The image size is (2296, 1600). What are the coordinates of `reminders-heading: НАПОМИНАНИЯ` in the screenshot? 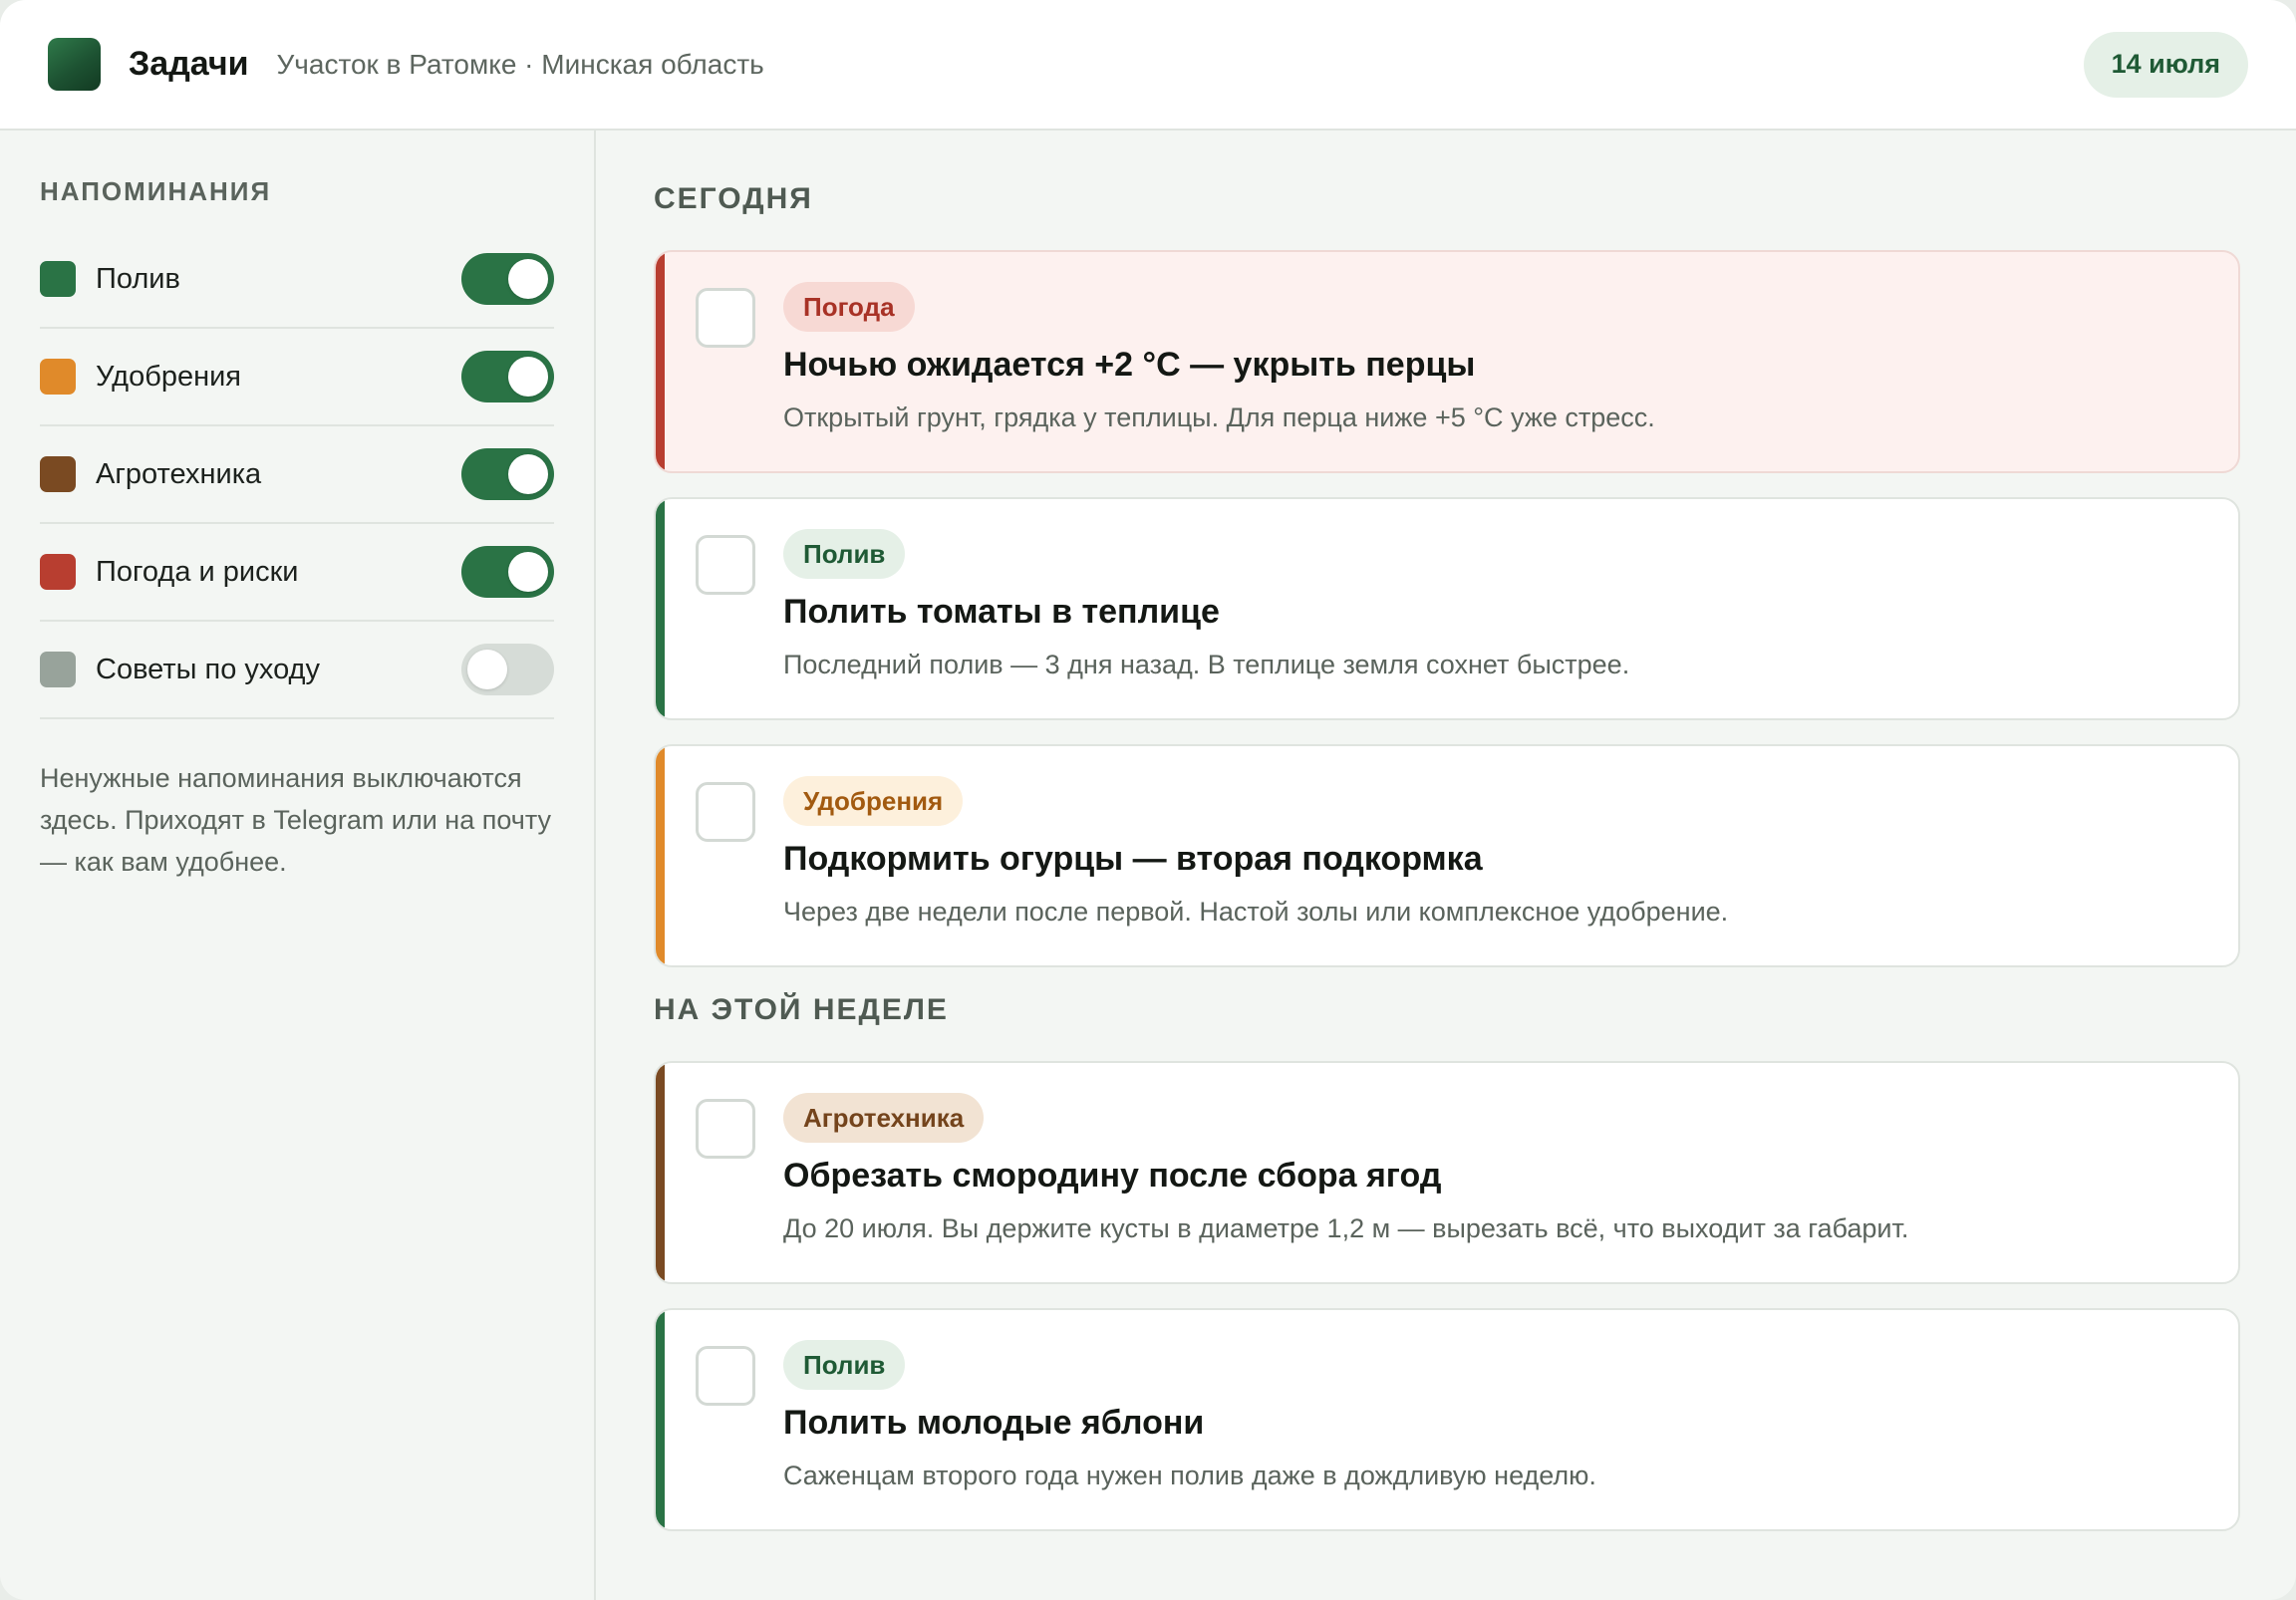 It's located at (156, 191).